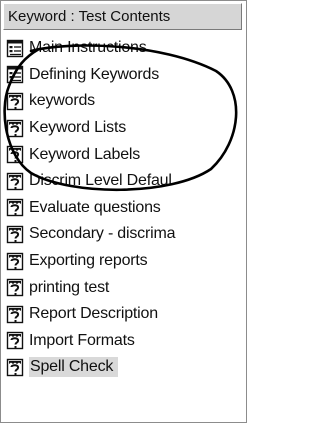  What do you see at coordinates (94, 74) in the screenshot?
I see `list-item-label: Defining Keywords` at bounding box center [94, 74].